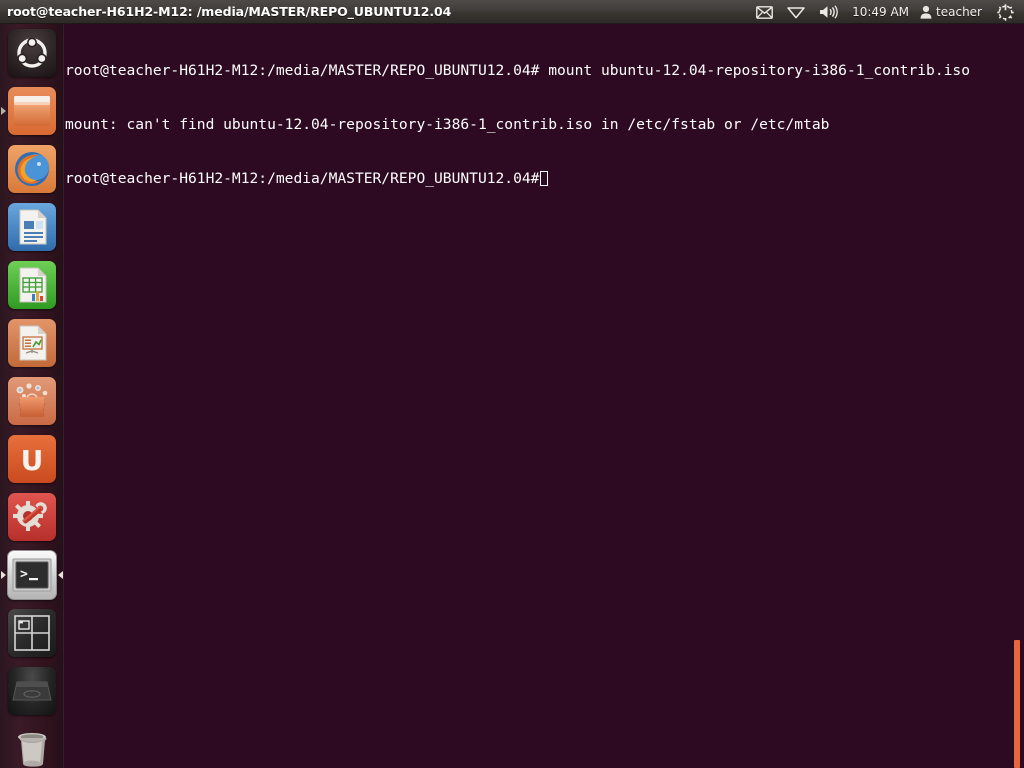 This screenshot has height=768, width=1024. I want to click on launcher-item-ubuntu-one: U, so click(32, 459).